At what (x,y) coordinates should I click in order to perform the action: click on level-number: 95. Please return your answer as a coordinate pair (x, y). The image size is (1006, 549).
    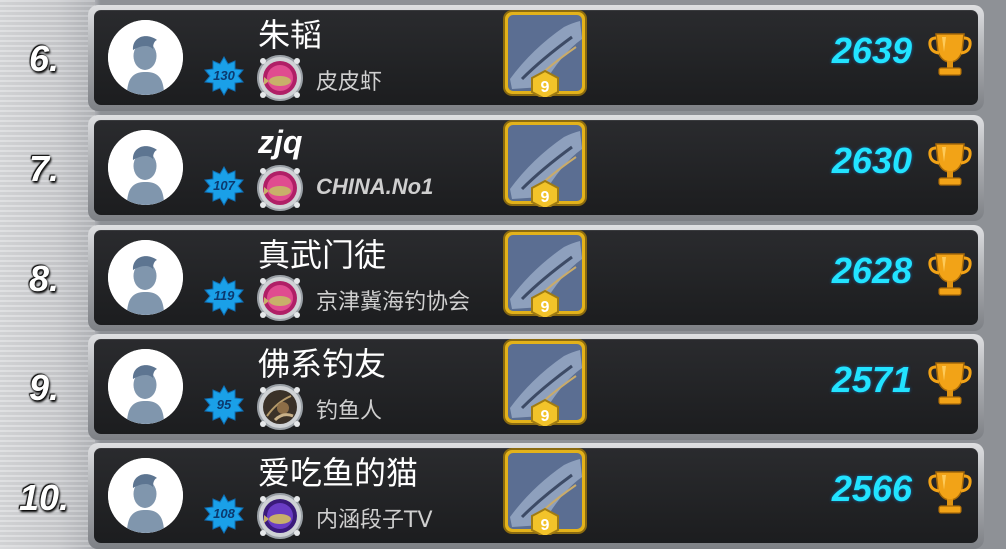
    Looking at the image, I should click on (224, 404).